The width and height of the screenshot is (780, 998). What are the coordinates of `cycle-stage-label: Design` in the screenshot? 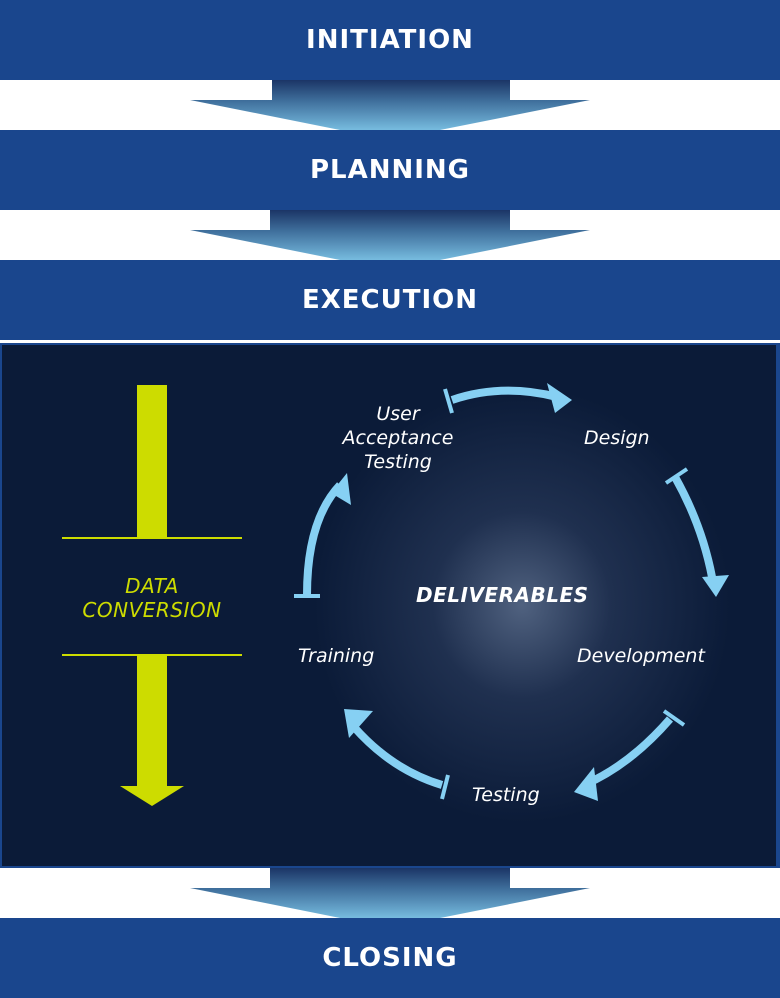 It's located at (617, 438).